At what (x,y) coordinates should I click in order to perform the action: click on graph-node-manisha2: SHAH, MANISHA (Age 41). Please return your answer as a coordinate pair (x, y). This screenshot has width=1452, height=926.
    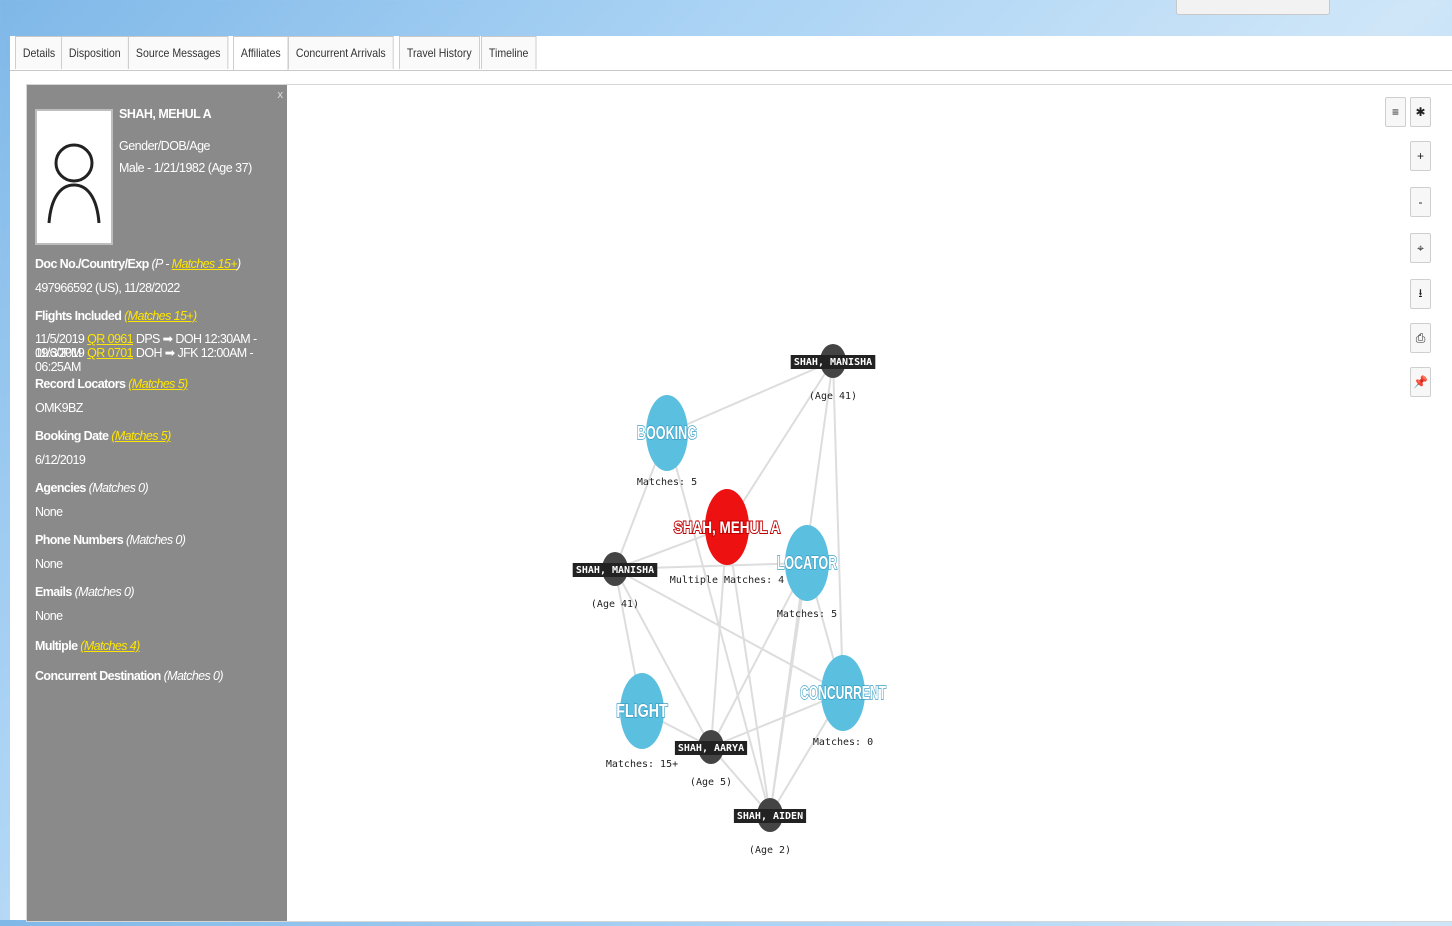
    Looking at the image, I should click on (615, 581).